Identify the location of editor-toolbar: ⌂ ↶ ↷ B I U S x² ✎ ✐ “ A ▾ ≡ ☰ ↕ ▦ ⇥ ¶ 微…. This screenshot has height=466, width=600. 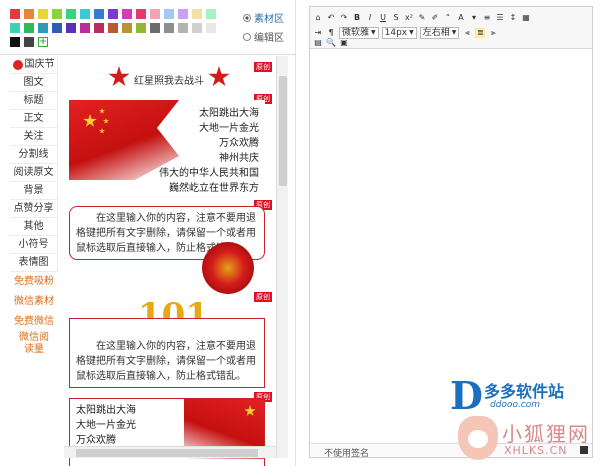
(451, 28).